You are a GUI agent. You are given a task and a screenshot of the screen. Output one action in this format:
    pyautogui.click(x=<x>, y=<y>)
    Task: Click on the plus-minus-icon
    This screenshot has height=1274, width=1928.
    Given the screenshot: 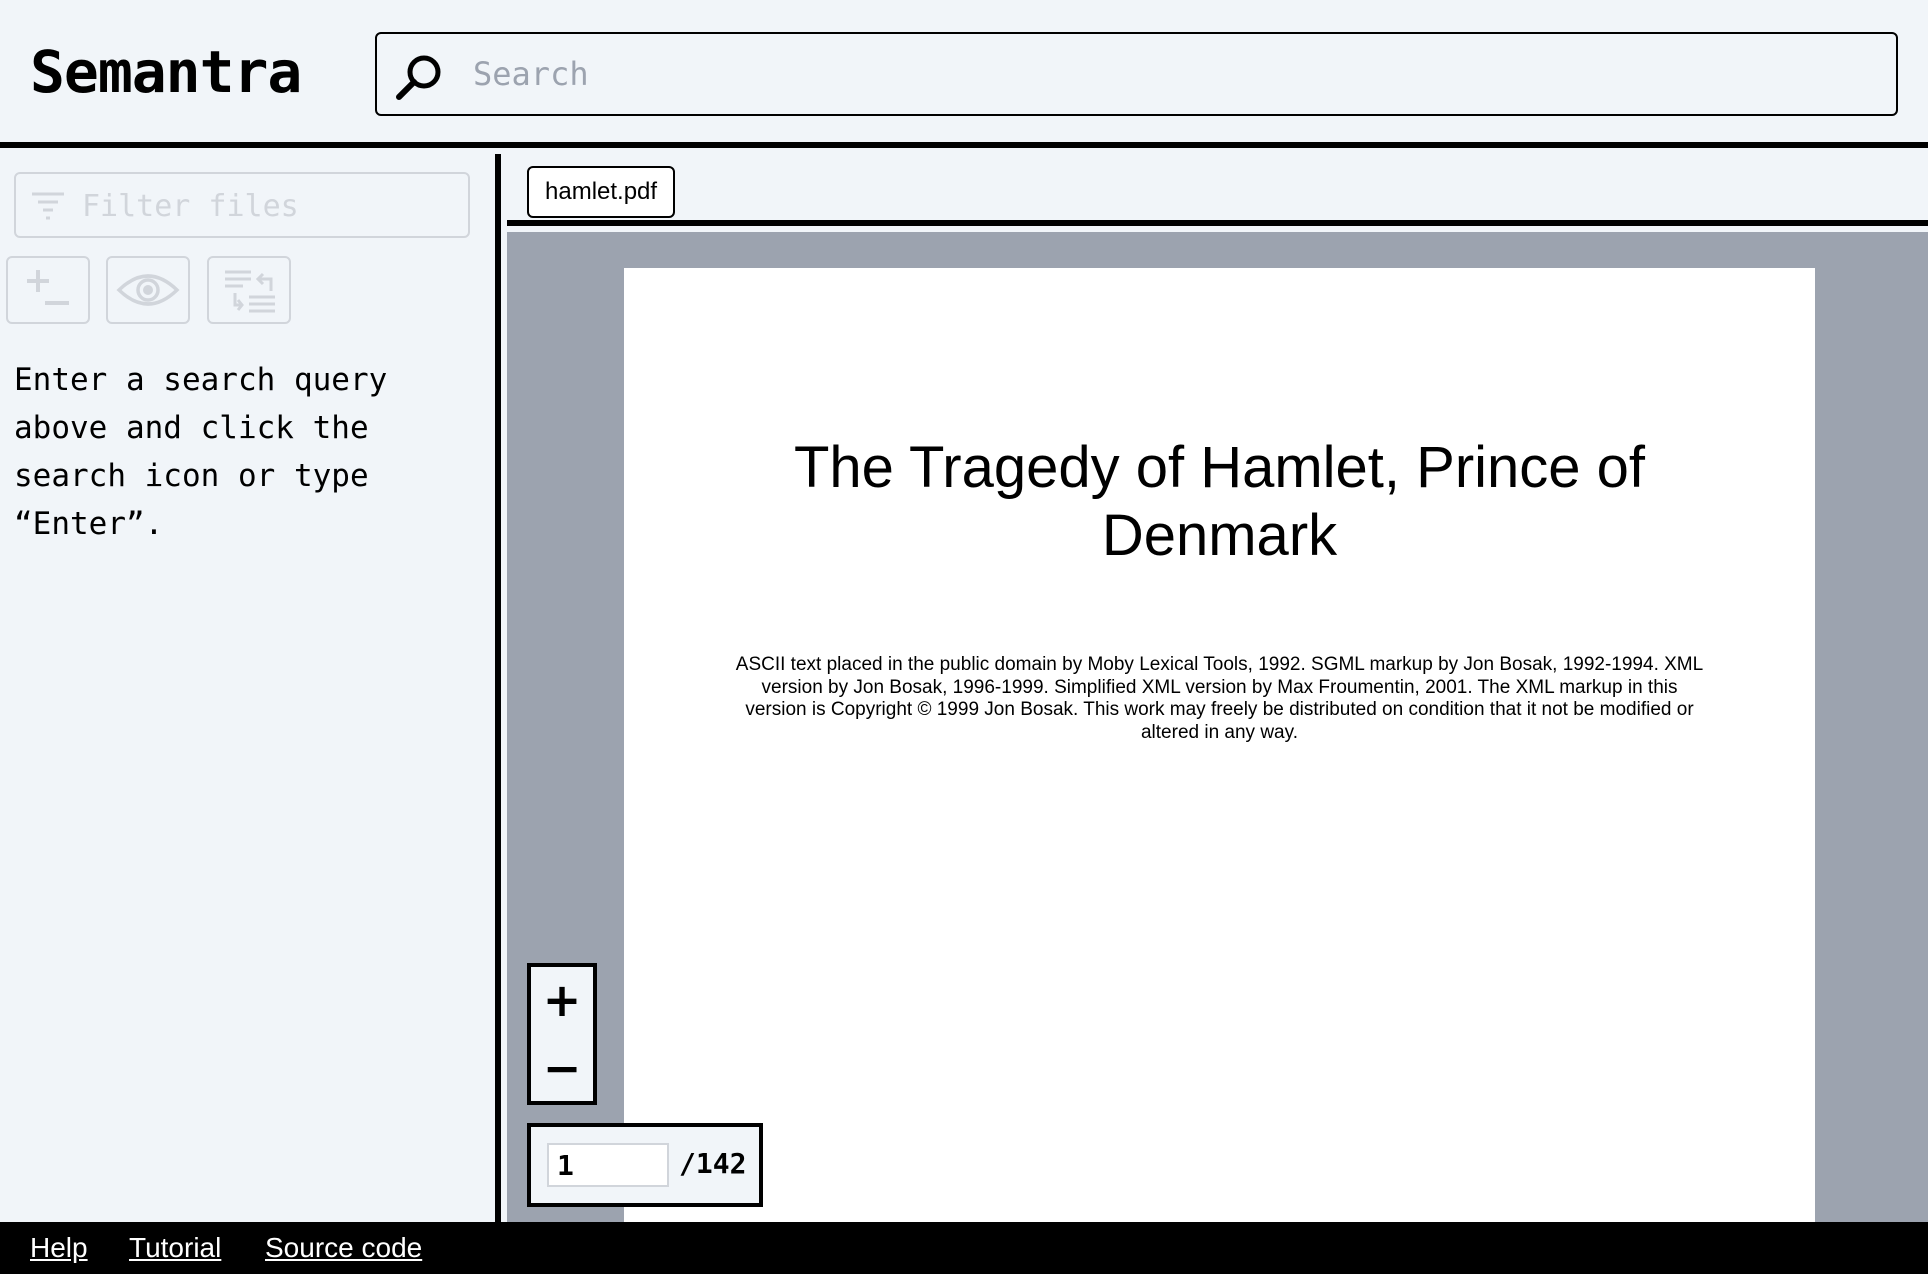 What is the action you would take?
    pyautogui.click(x=48, y=287)
    